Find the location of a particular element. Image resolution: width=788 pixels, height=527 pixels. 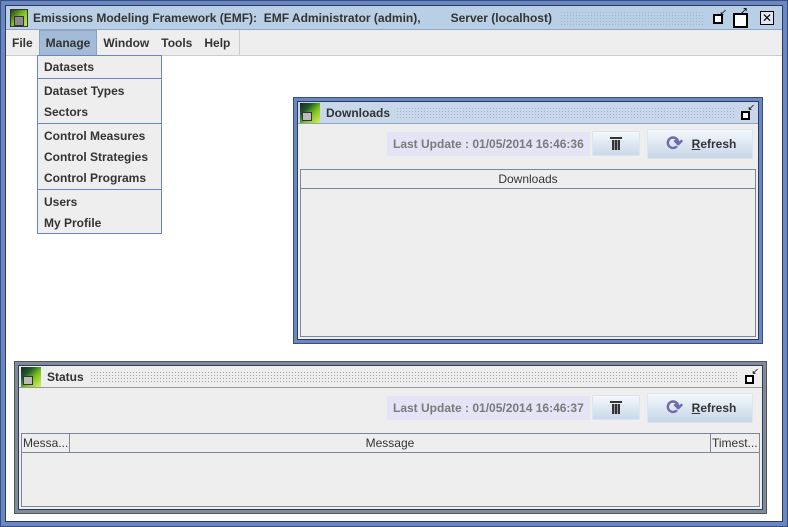

menu-item-sectors: Sectors is located at coordinates (99, 111).